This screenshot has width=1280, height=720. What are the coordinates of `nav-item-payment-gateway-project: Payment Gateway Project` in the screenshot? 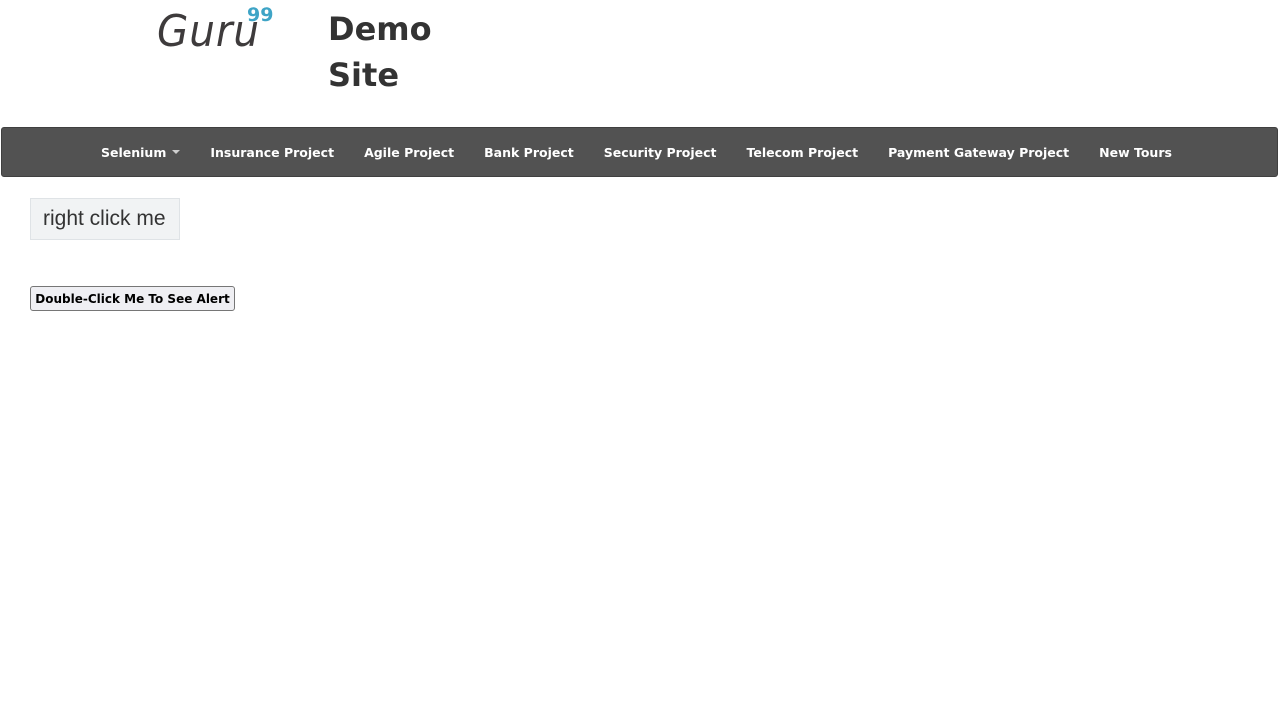 It's located at (978, 152).